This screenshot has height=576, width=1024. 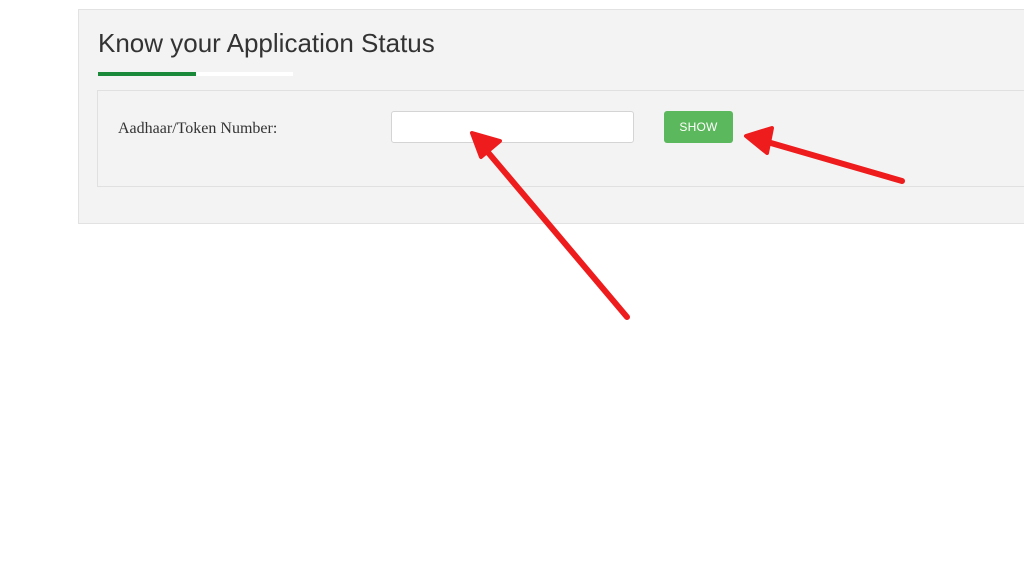 I want to click on page-title: Know your Application Status, so click(x=266, y=43).